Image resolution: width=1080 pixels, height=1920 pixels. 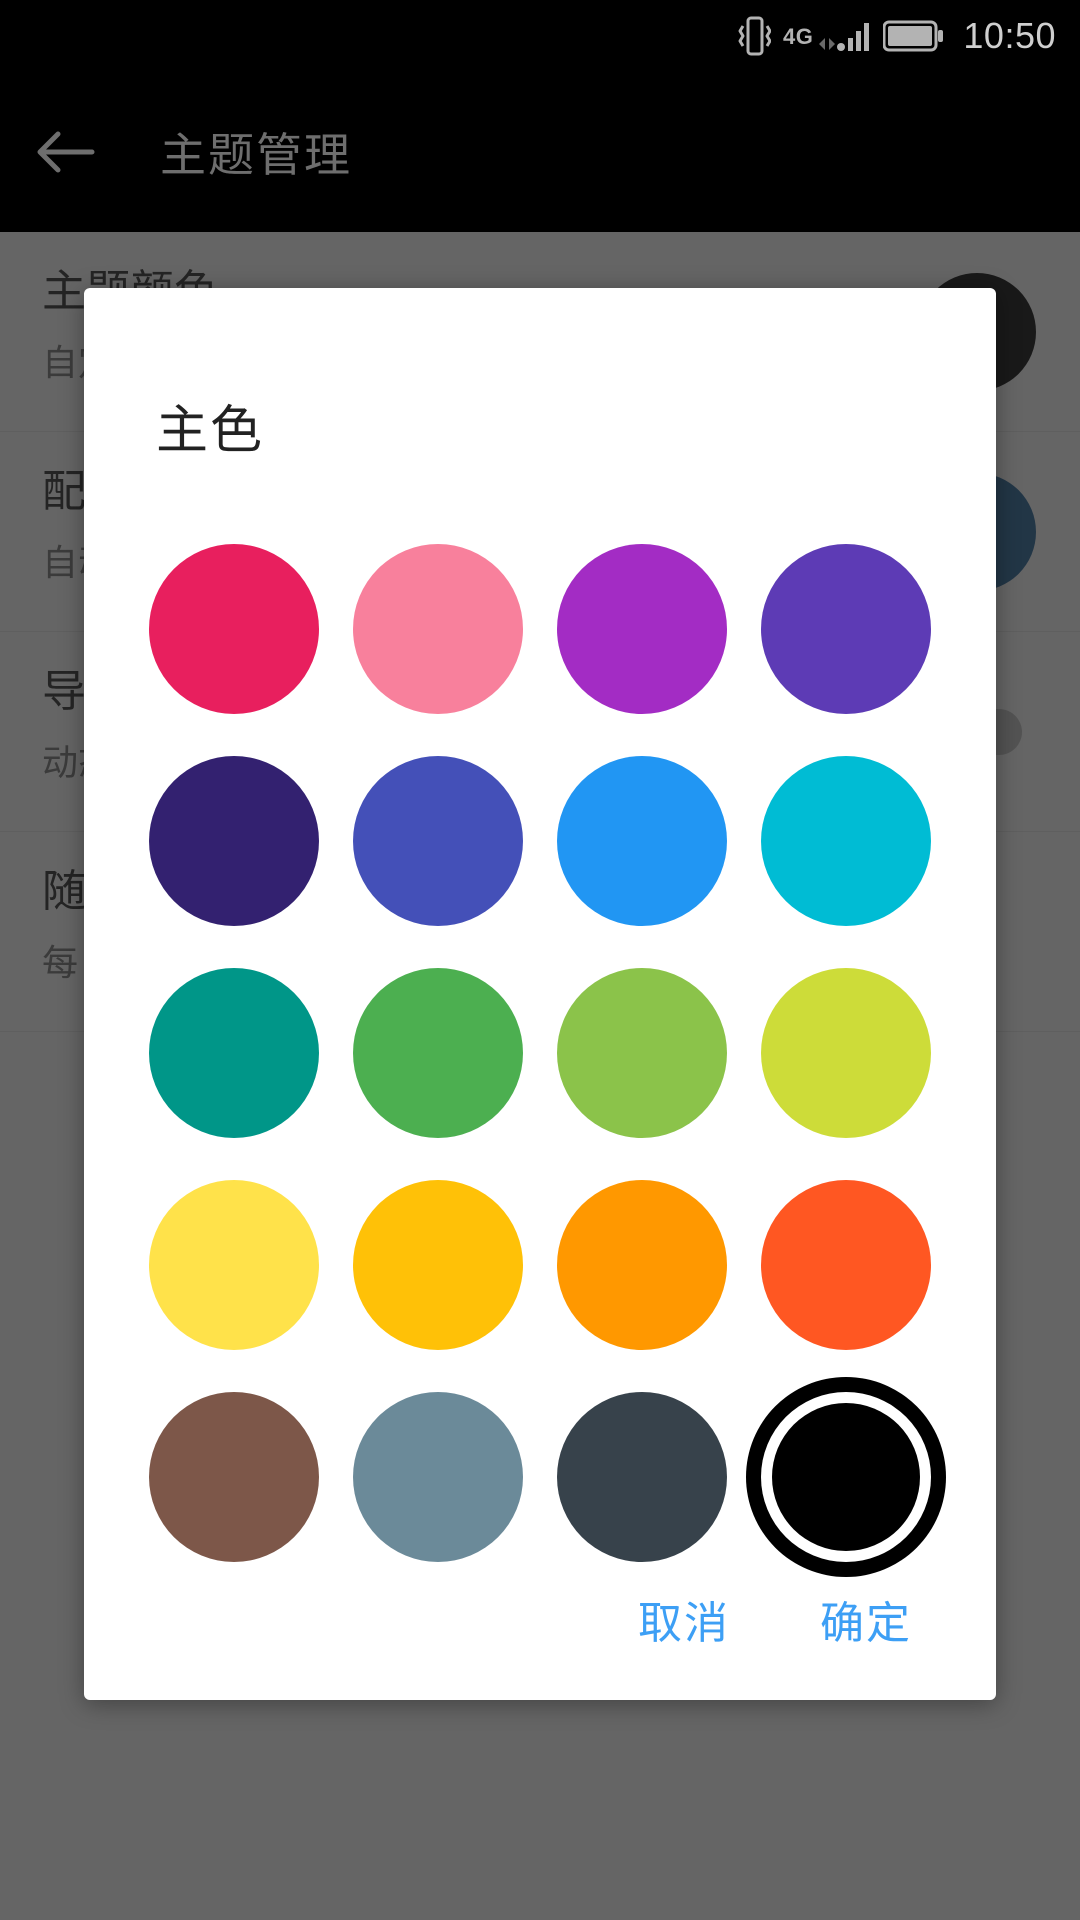 What do you see at coordinates (684, 1619) in the screenshot?
I see `cancel-button: 取消` at bounding box center [684, 1619].